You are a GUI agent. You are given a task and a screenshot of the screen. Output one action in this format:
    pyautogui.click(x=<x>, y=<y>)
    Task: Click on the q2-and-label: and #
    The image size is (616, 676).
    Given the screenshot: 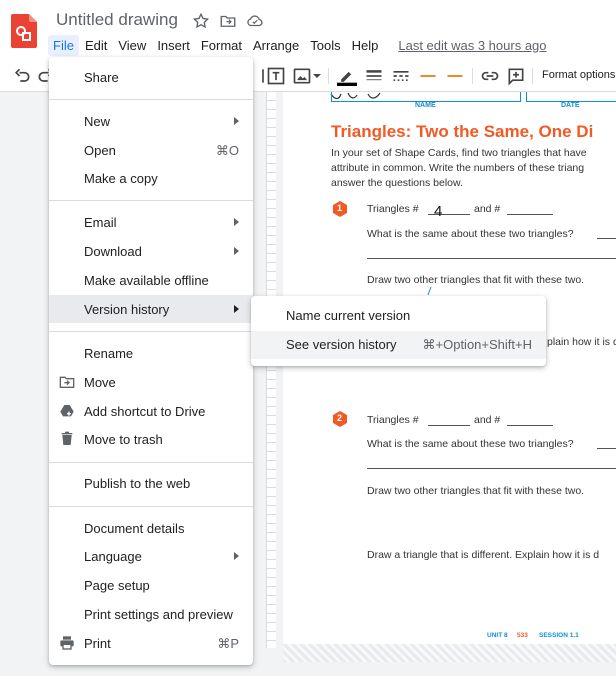 What is the action you would take?
    pyautogui.click(x=487, y=420)
    